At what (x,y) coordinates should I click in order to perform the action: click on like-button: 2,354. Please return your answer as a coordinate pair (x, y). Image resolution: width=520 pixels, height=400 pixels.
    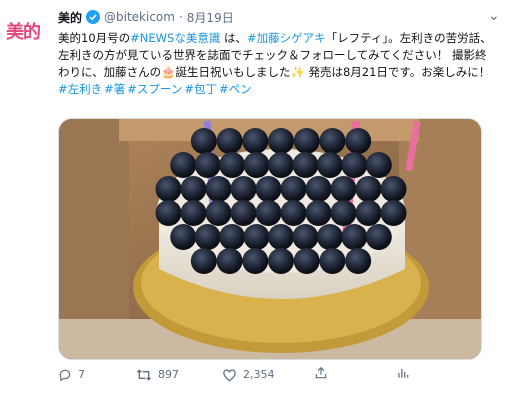
    Looking at the image, I should click on (248, 375).